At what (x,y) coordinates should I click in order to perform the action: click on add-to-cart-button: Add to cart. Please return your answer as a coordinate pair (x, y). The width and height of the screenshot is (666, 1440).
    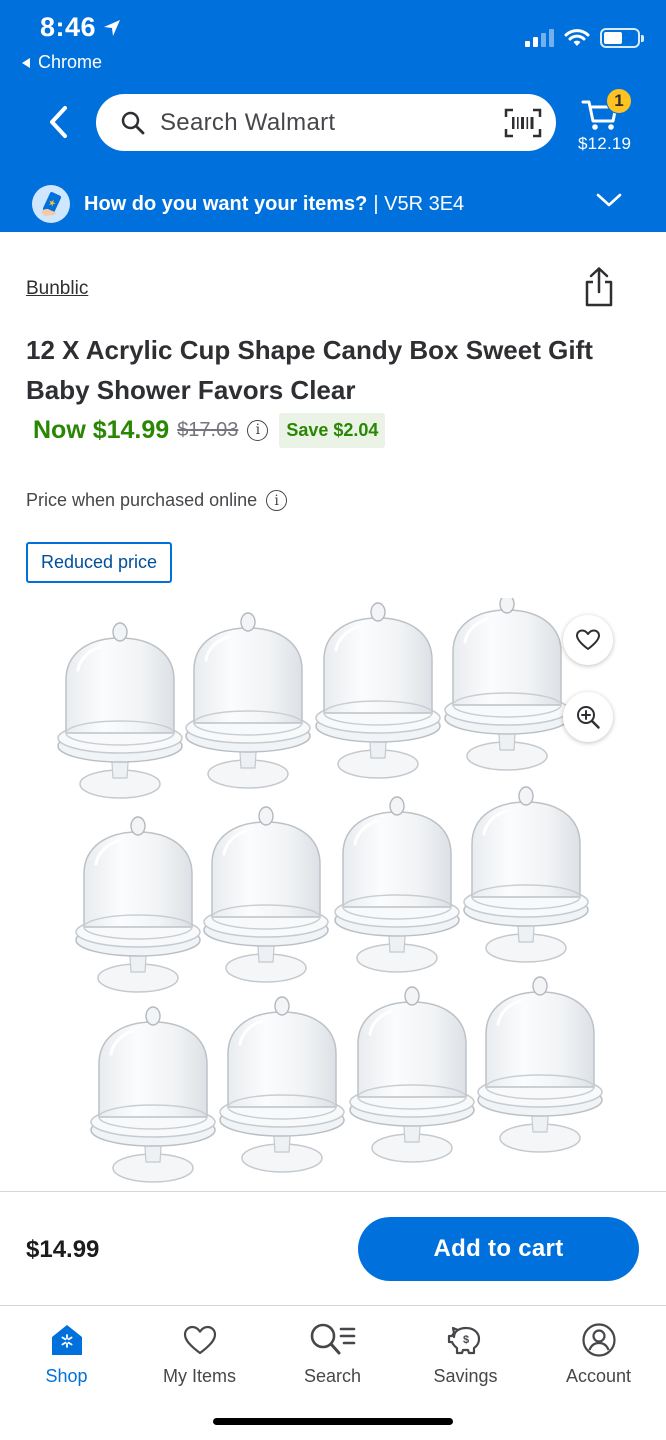
    Looking at the image, I should click on (498, 1249).